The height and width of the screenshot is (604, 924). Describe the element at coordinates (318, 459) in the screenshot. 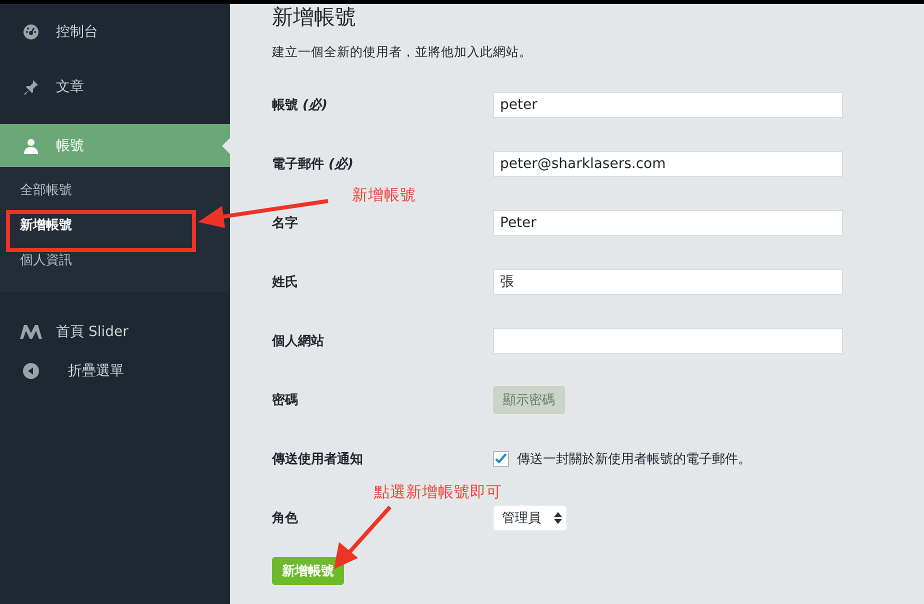

I see `field-label: 傳送使用者通知` at that location.